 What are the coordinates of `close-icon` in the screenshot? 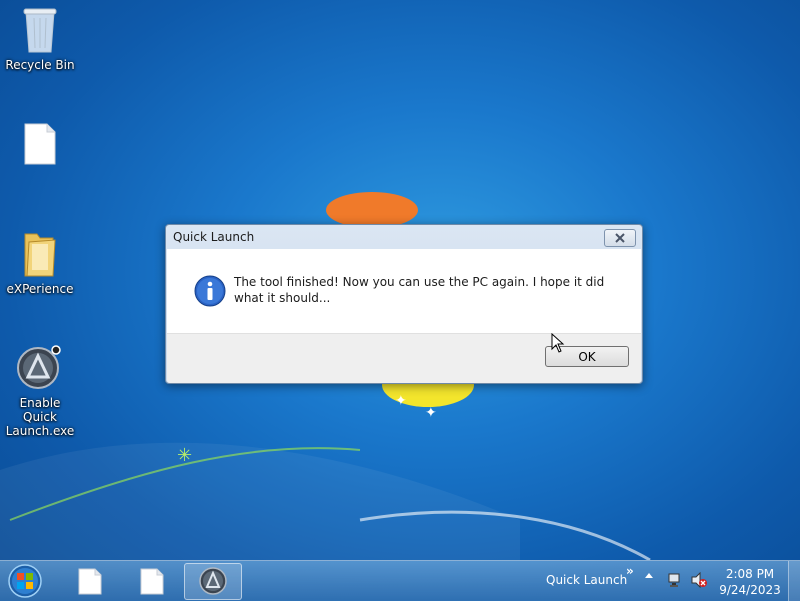 It's located at (620, 238).